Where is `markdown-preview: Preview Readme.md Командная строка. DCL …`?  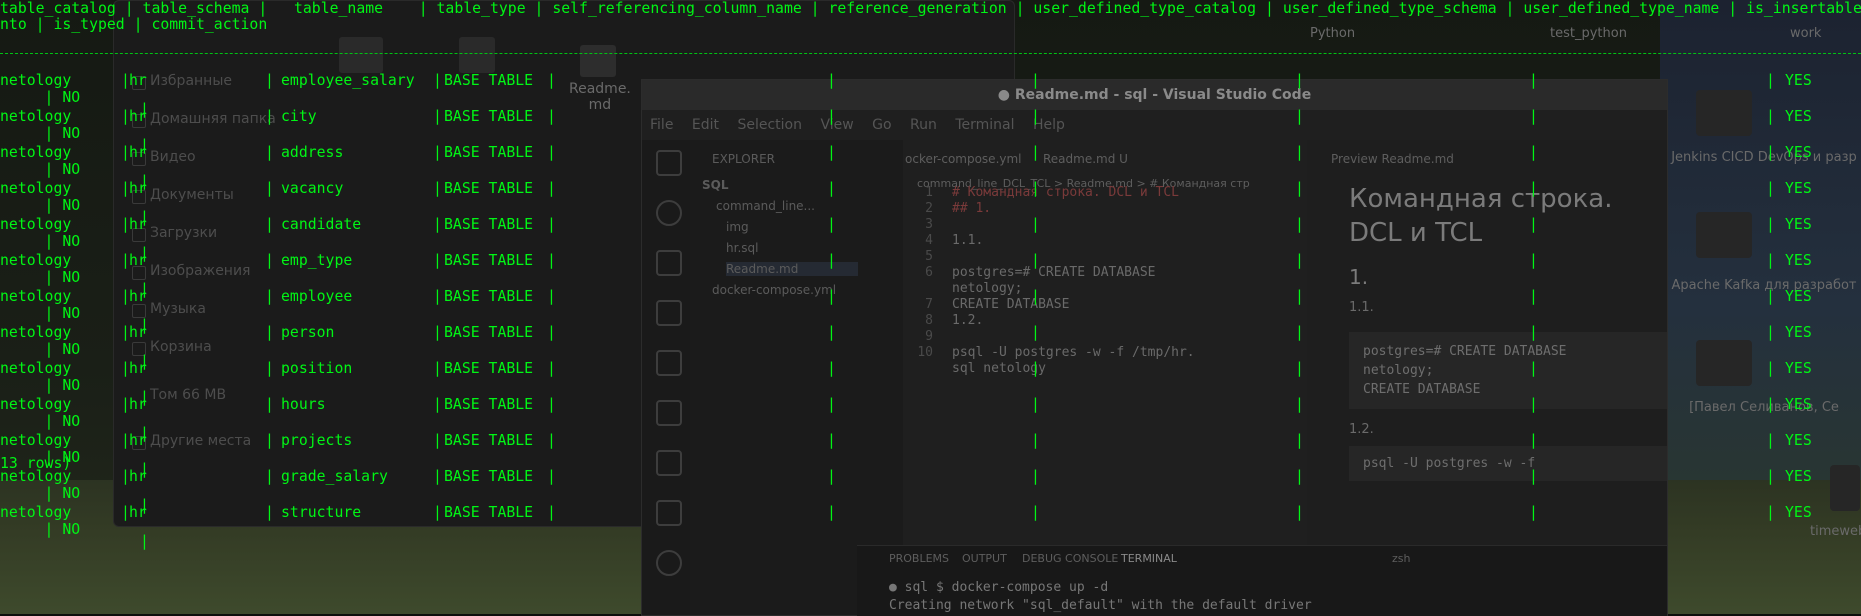 markdown-preview: Preview Readme.md Командная строка. DCL … is located at coordinates (1487, 342).